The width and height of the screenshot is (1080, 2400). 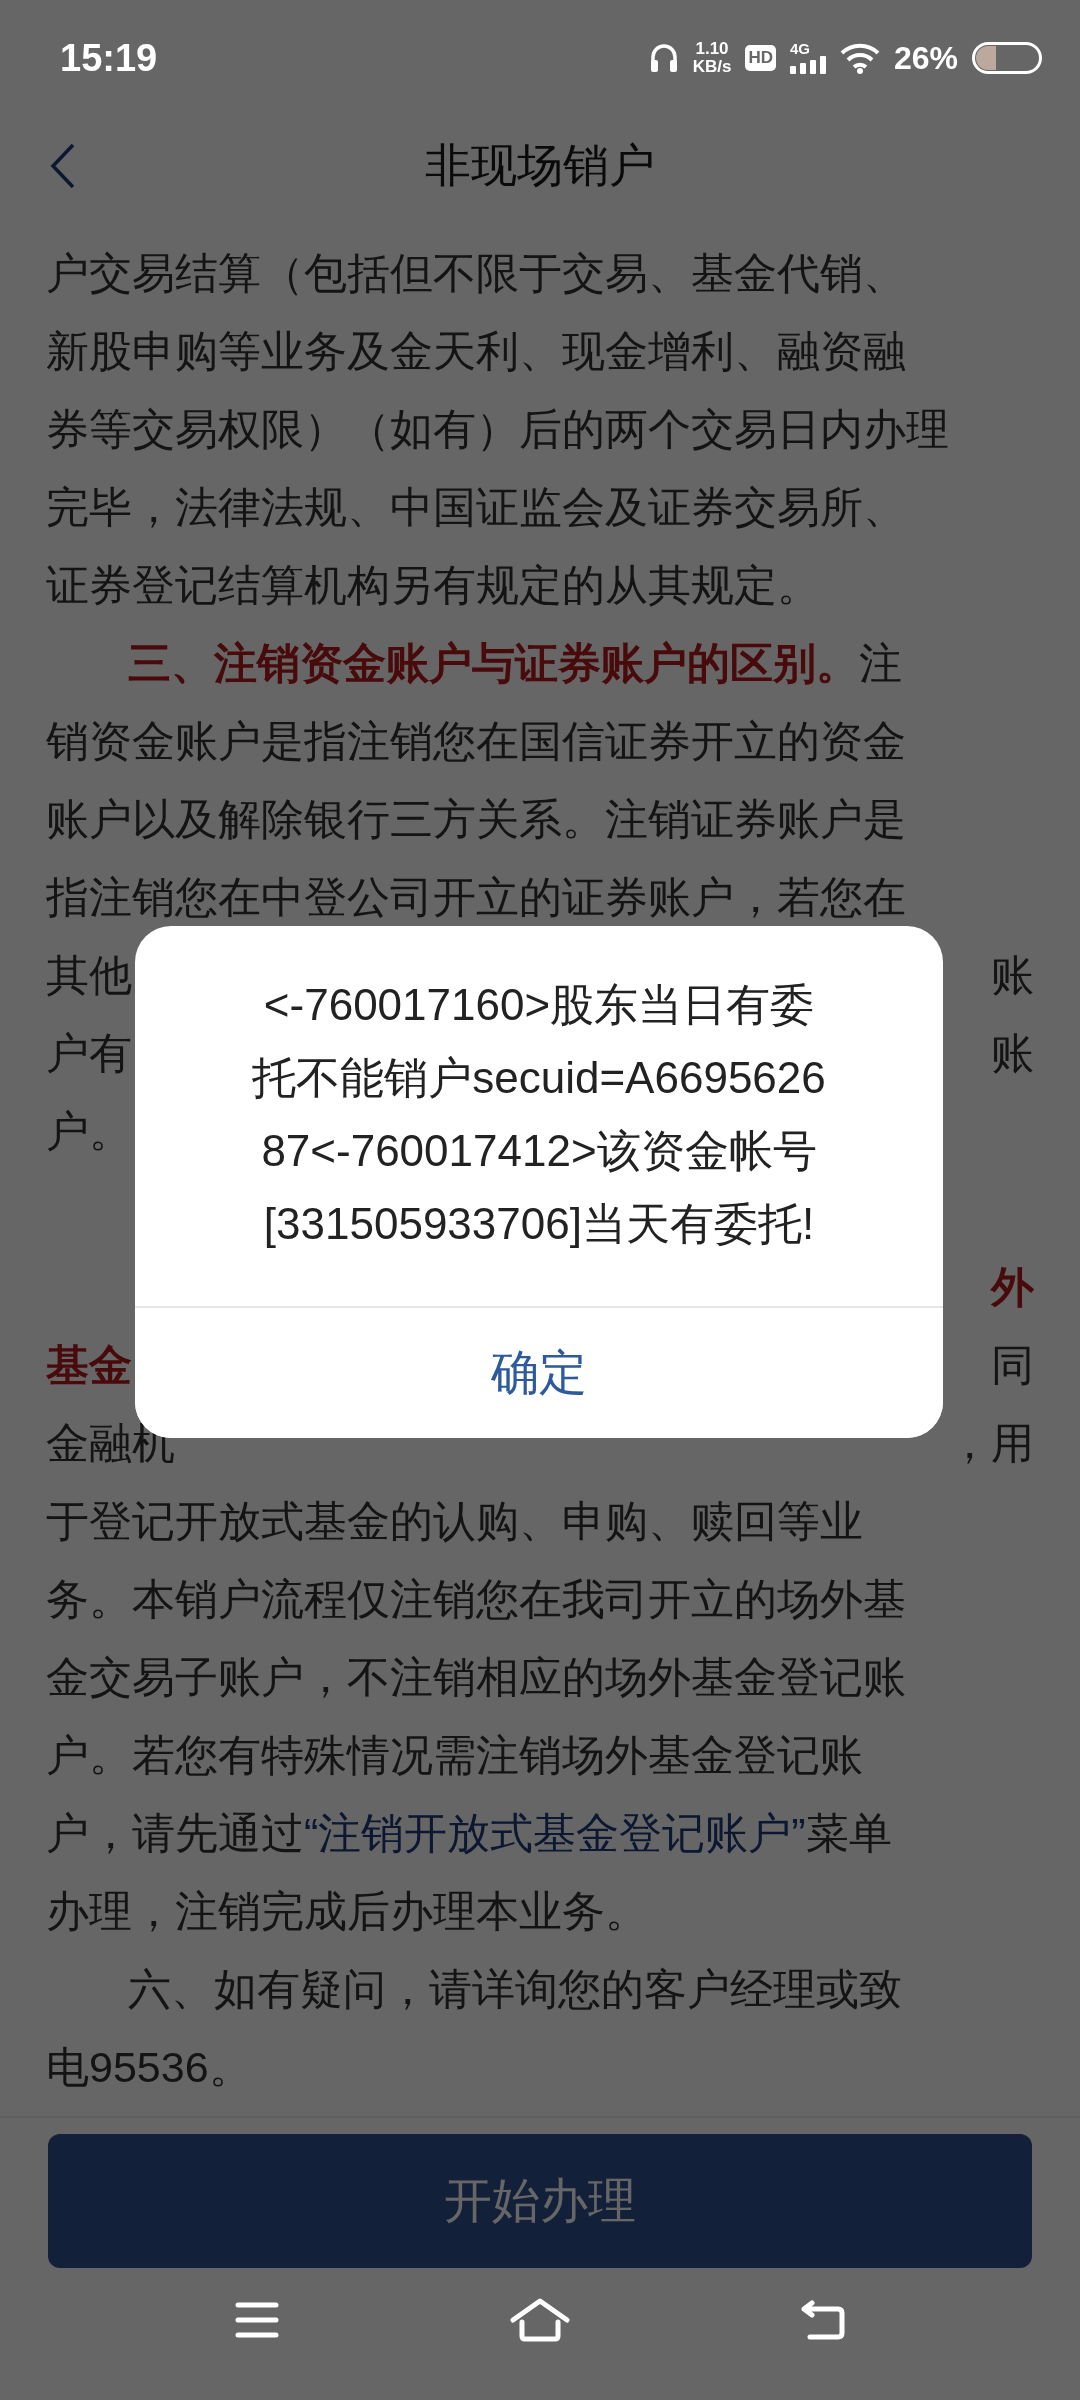 I want to click on headphones-icon, so click(x=663, y=58).